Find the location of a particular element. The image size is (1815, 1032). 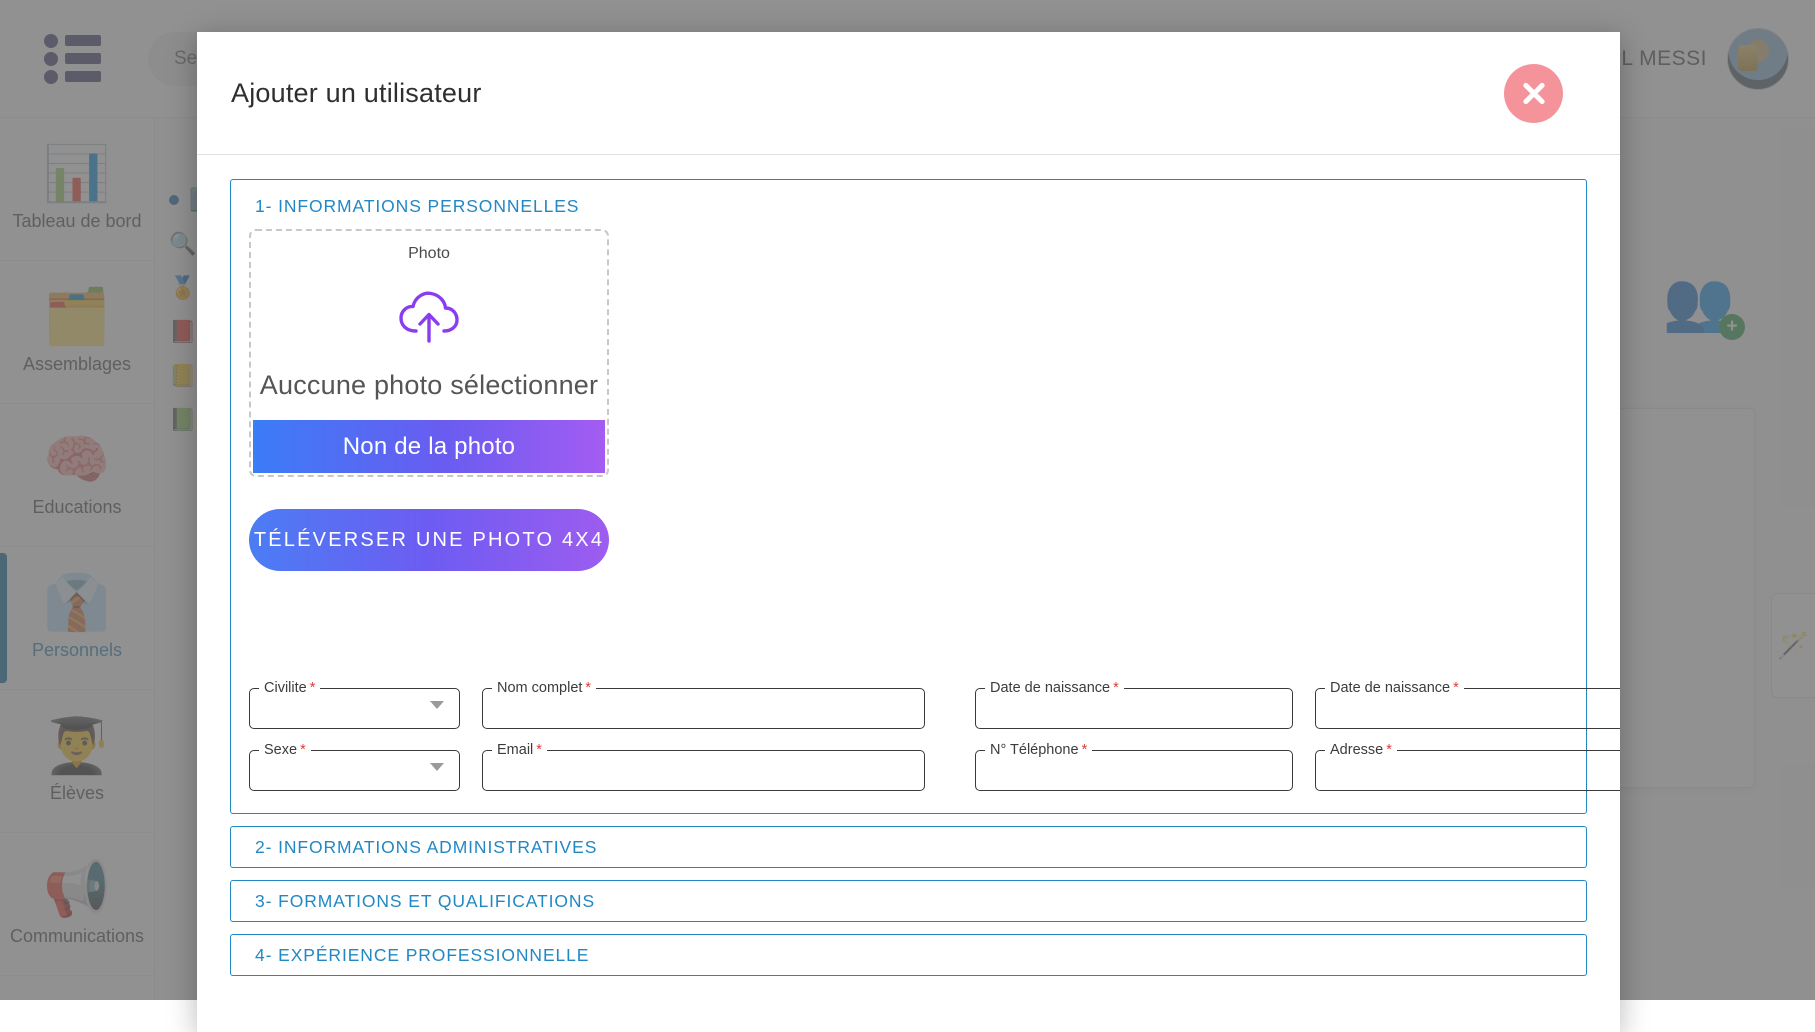

close-button is located at coordinates (1533, 93).